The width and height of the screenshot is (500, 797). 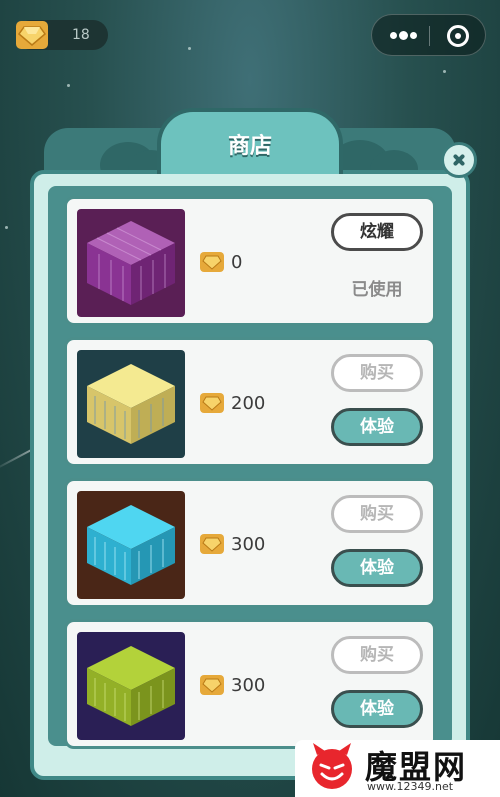 What do you see at coordinates (403, 35) in the screenshot?
I see `more-dots-icon` at bounding box center [403, 35].